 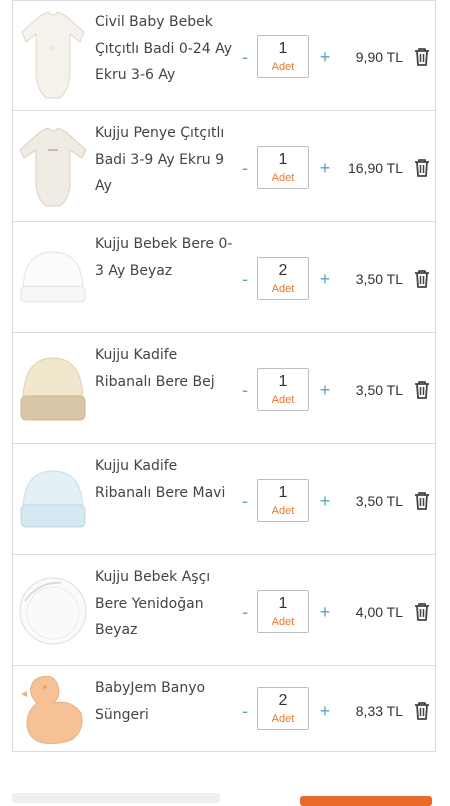 I want to click on product-title: Kujju Kadife Ribanalı Bere Mavi, so click(x=164, y=479).